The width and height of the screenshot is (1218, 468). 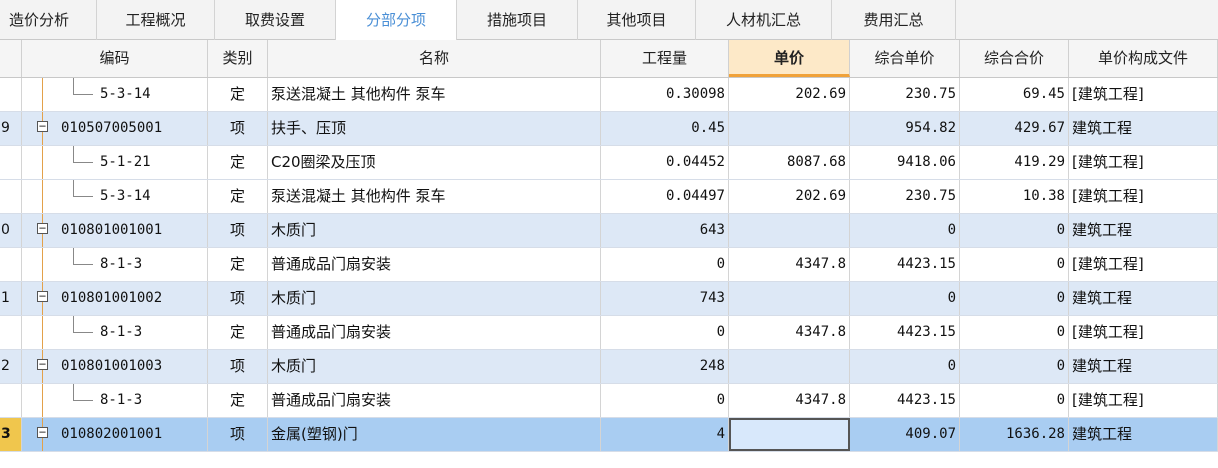 I want to click on tab-2: 取费设置, so click(x=275, y=20).